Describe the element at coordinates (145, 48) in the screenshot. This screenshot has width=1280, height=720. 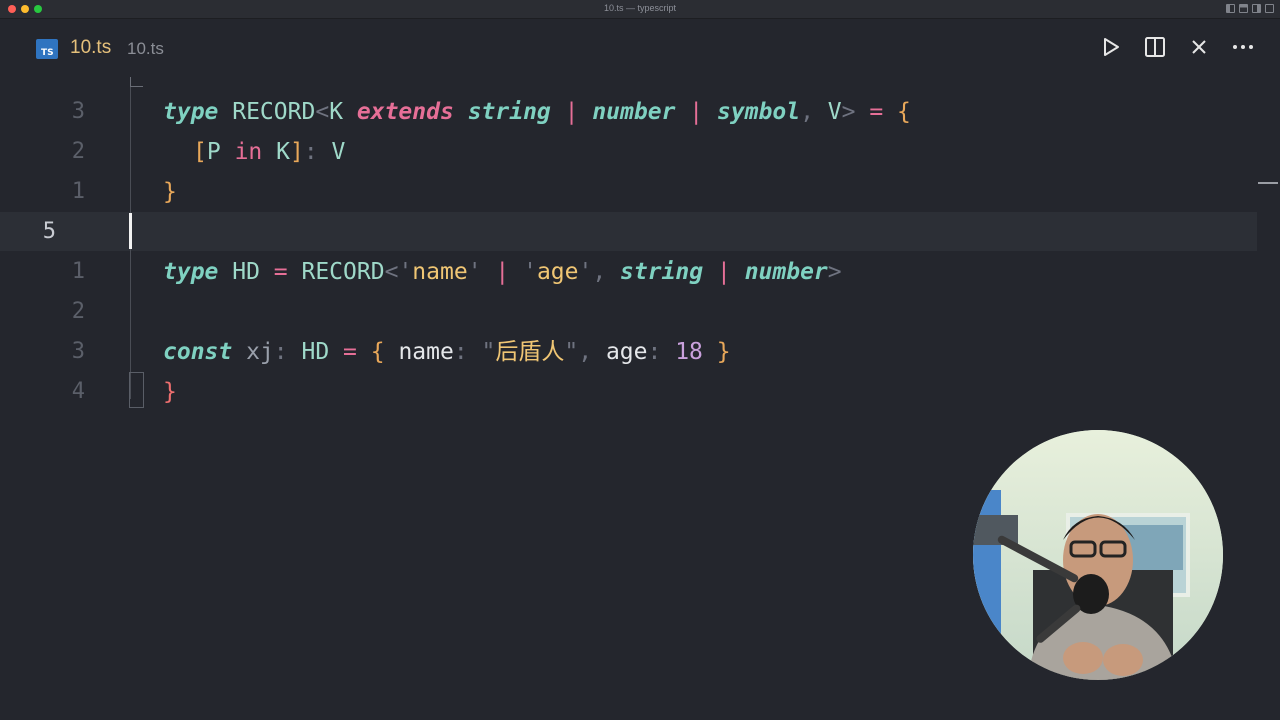
I see `tab-file-path: 10.ts` at that location.